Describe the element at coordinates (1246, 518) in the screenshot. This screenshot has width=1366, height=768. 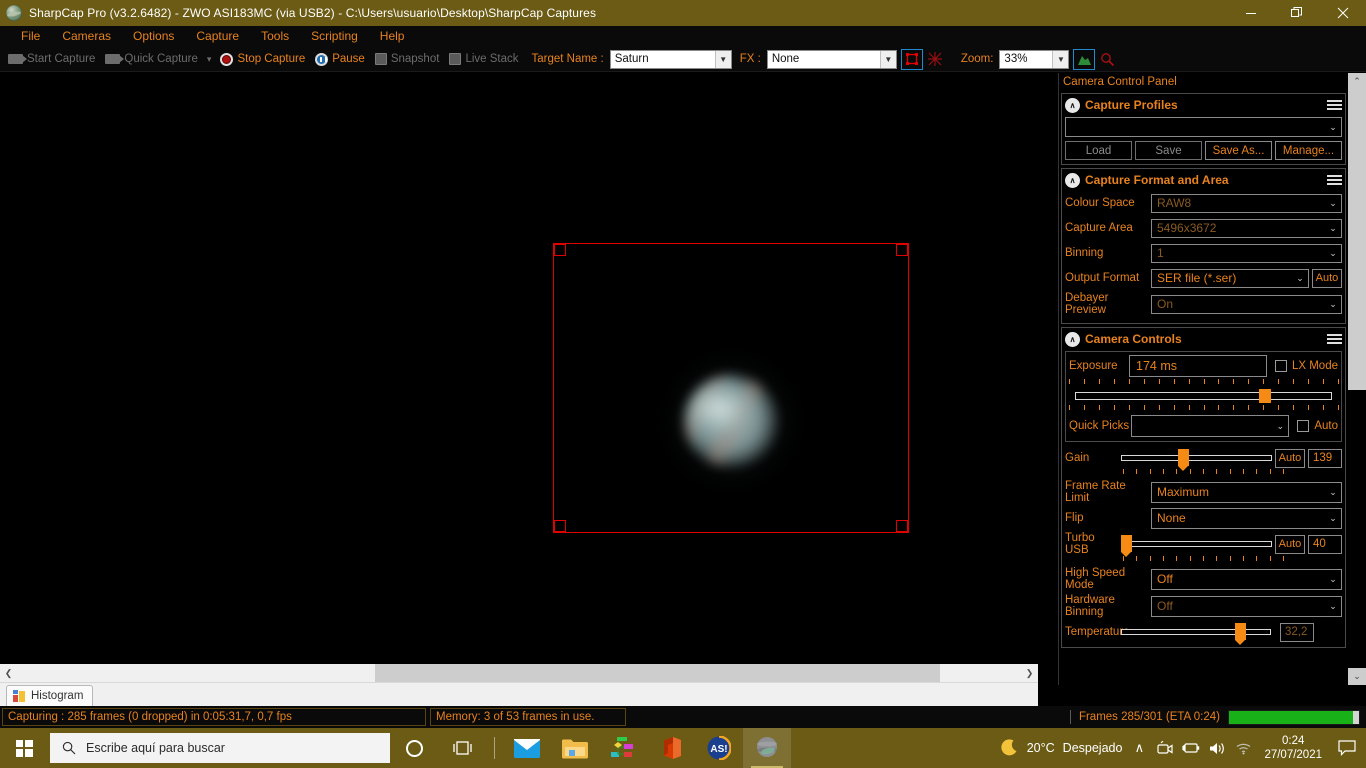
I see `flip-select: None ⌄` at that location.